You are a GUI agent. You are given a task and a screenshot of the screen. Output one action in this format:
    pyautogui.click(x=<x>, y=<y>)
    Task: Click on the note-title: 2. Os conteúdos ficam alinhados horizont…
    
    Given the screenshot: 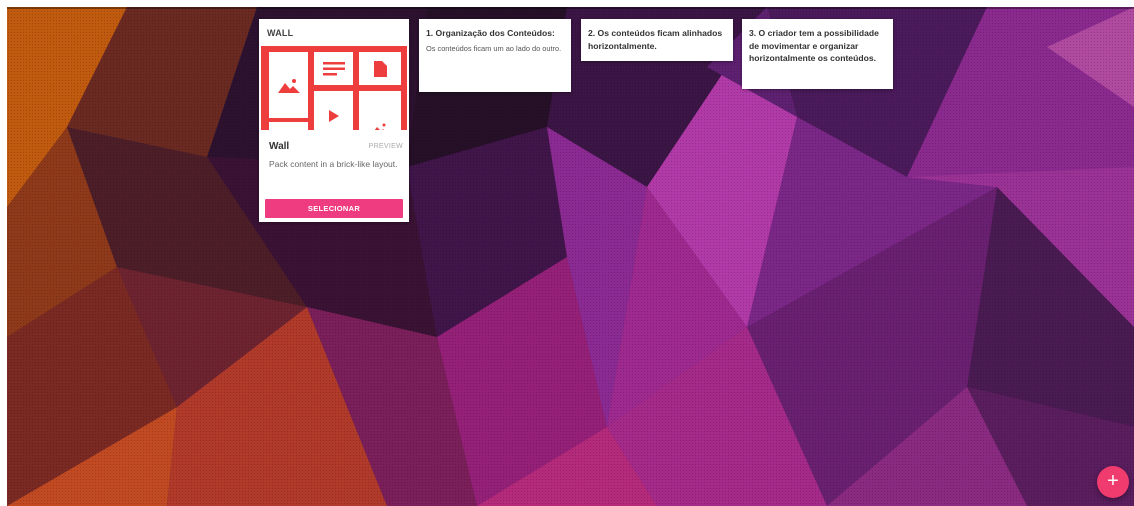 What is the action you would take?
    pyautogui.click(x=655, y=39)
    